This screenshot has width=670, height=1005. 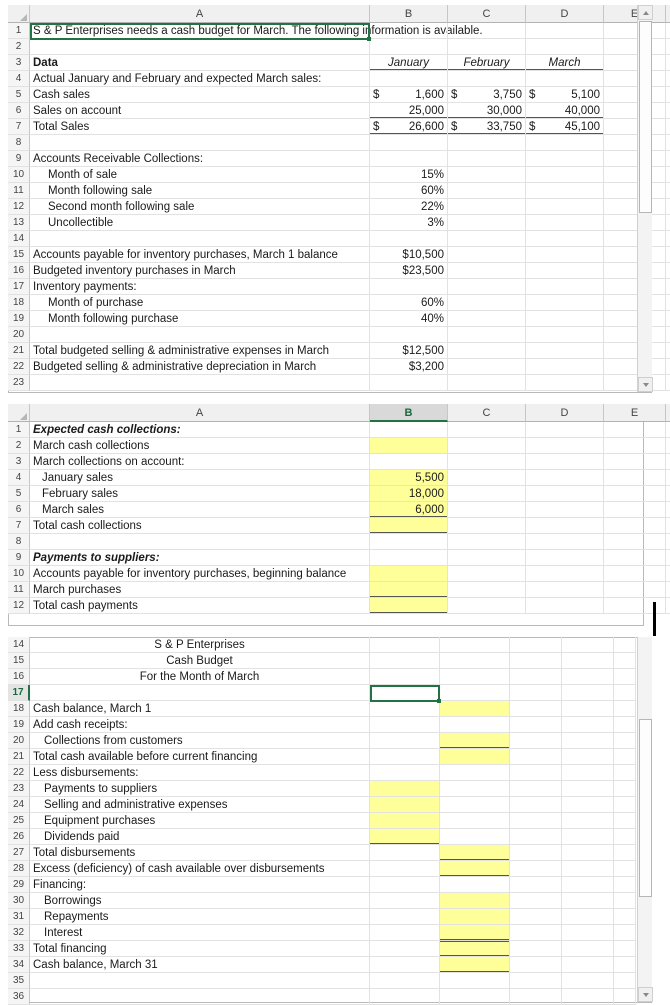 What do you see at coordinates (200, 287) in the screenshot?
I see `cell-A17: Inventory payments:` at bounding box center [200, 287].